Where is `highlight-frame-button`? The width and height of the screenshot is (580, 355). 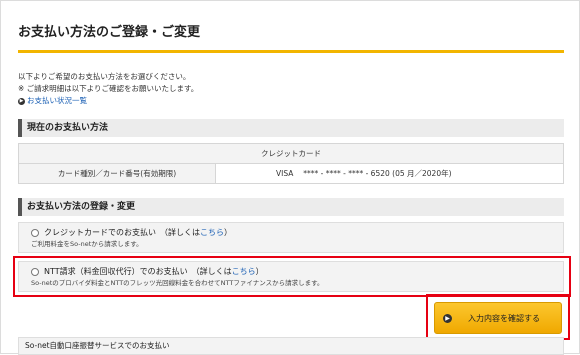
highlight-frame-button is located at coordinates (498, 317).